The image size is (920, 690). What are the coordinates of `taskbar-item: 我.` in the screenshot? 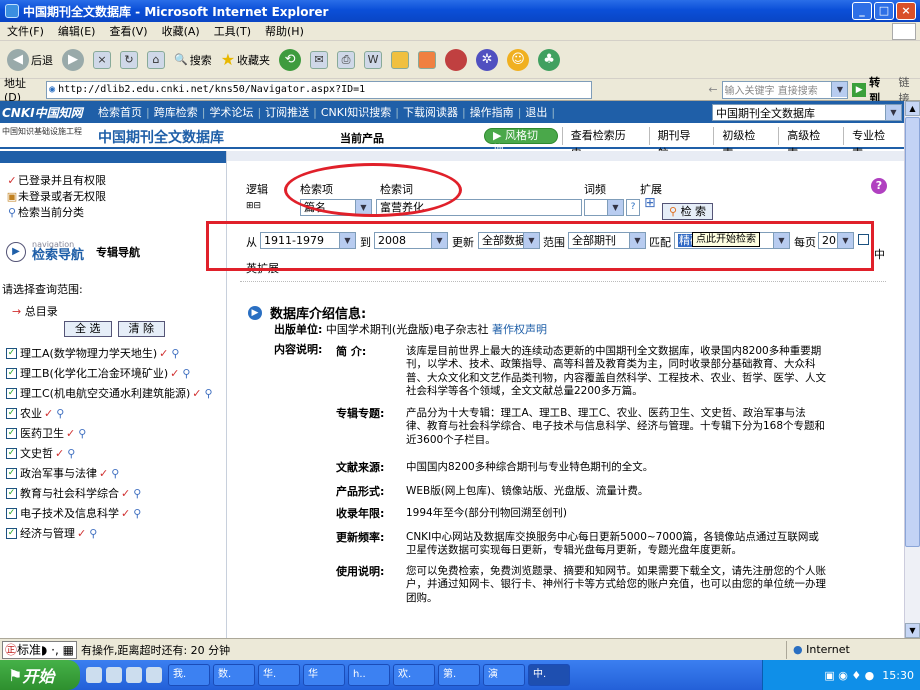 It's located at (189, 675).